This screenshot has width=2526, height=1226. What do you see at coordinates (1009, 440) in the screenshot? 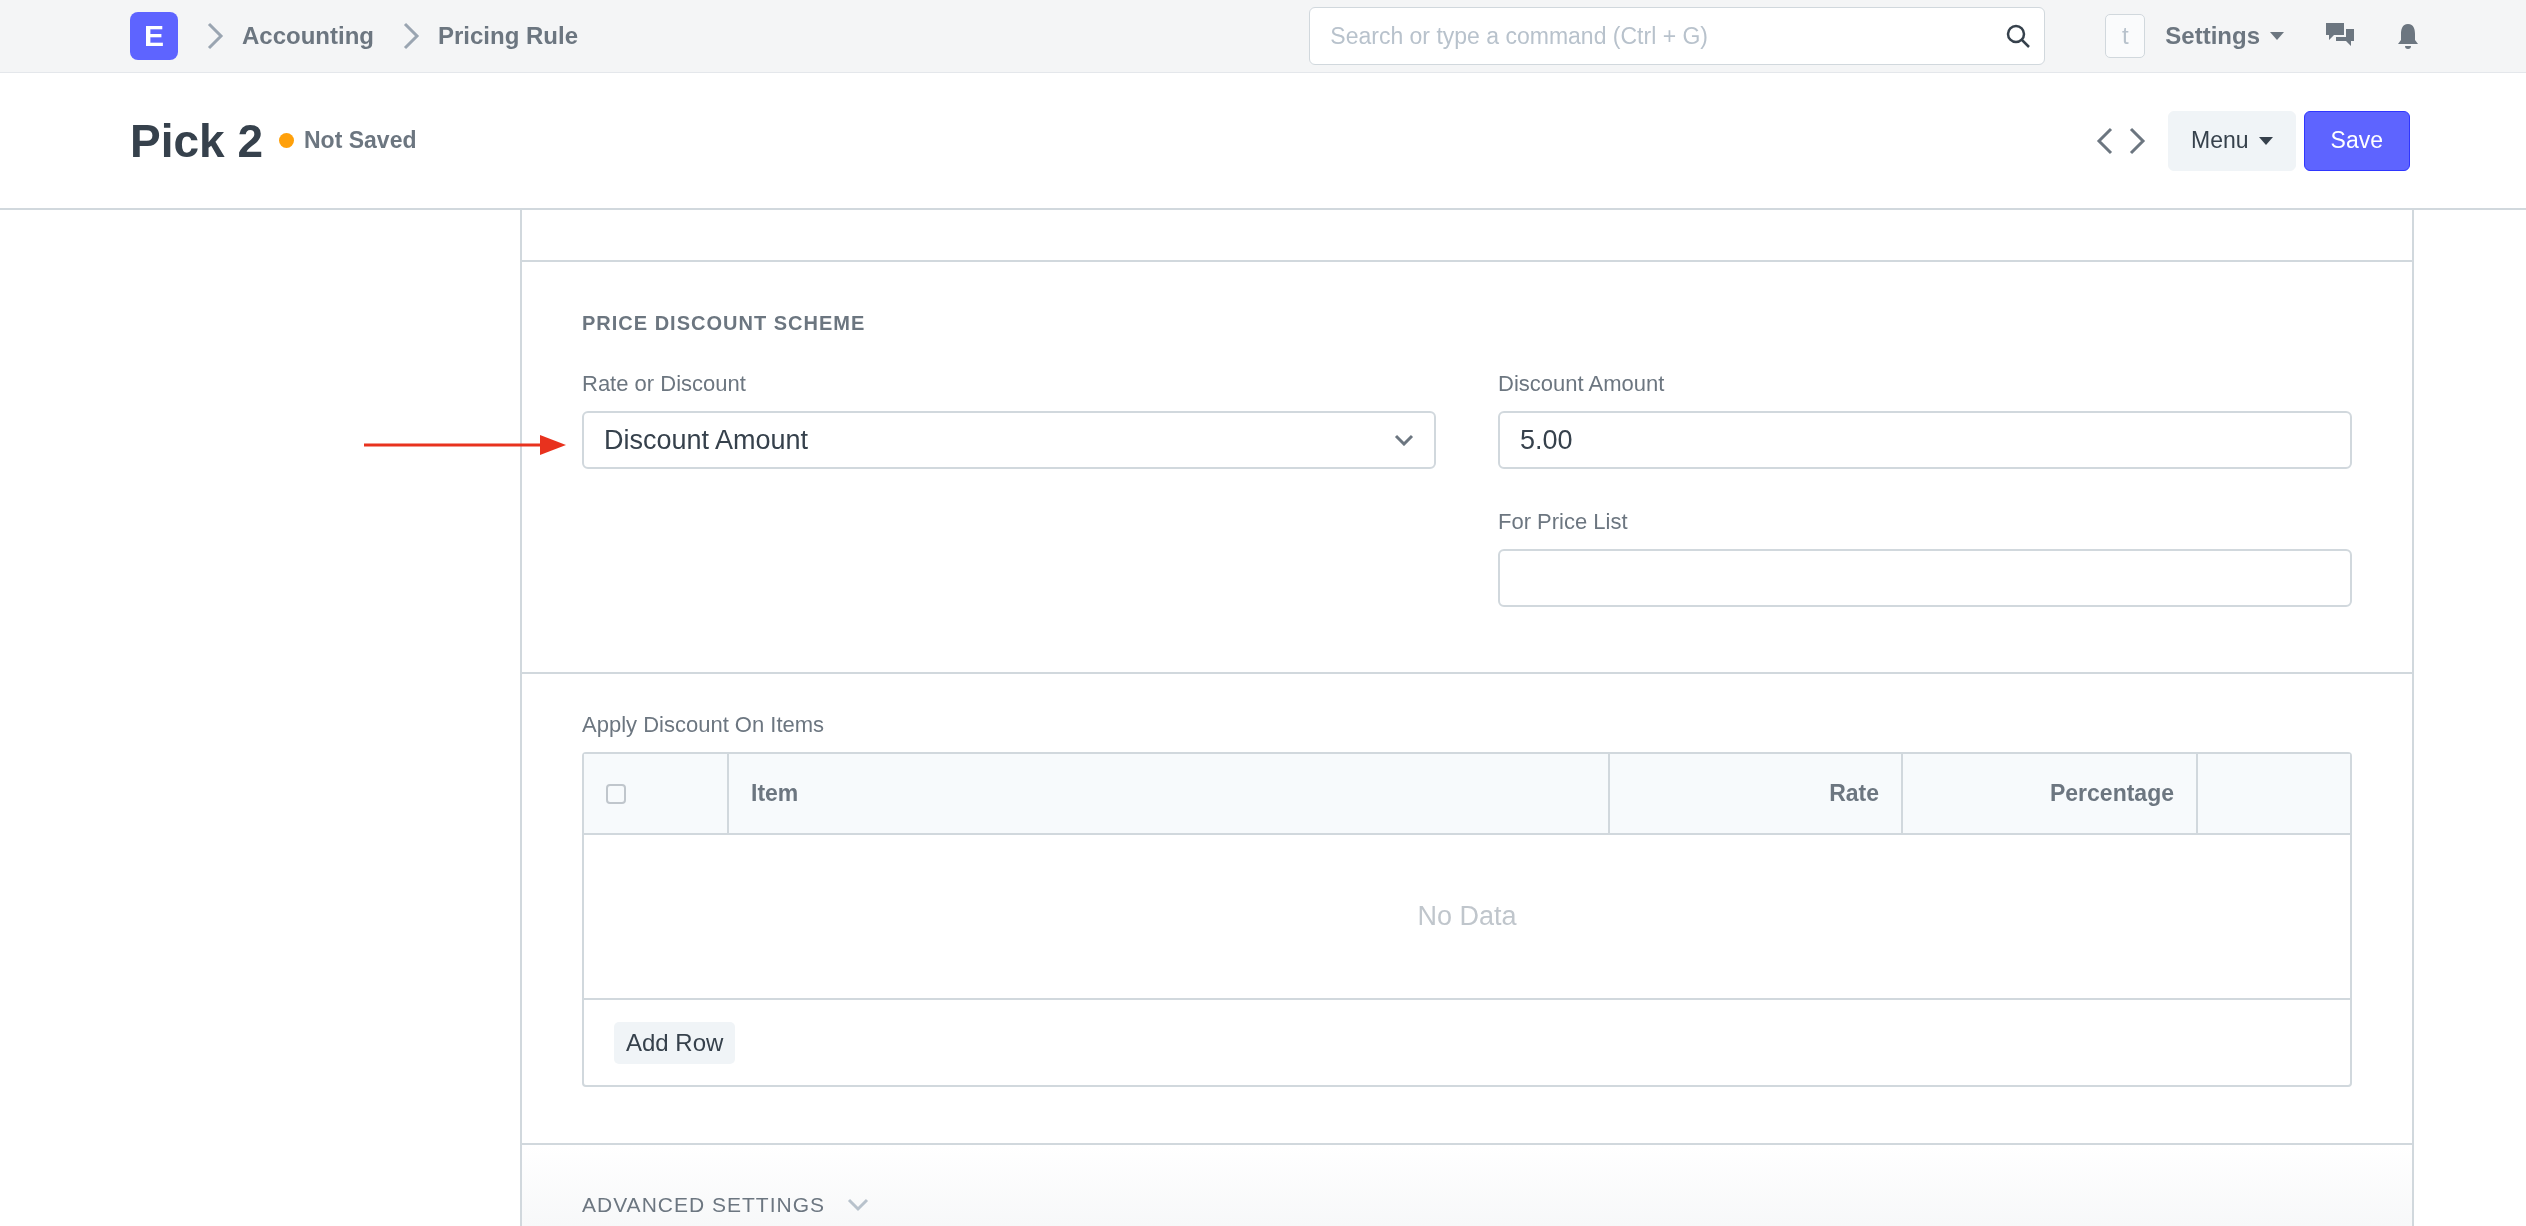
I see `select-field: Discount Amount` at bounding box center [1009, 440].